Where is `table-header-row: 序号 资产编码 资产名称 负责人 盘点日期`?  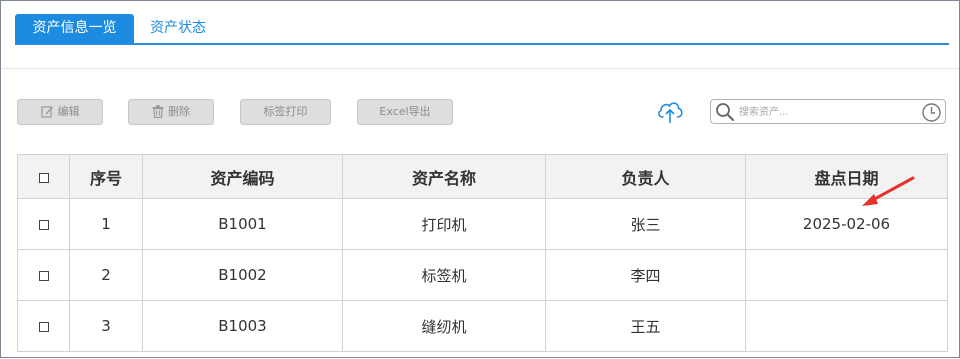
table-header-row: 序号 资产编码 资产名称 负责人 盘点日期 is located at coordinates (482, 176).